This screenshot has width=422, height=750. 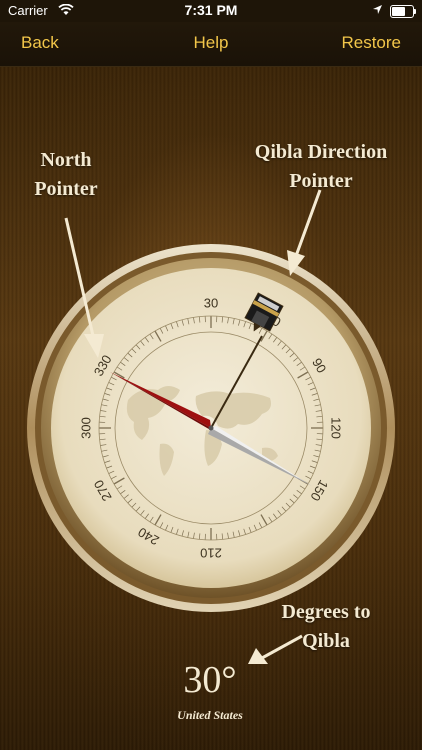 What do you see at coordinates (326, 641) in the screenshot?
I see `degrees-annotation-line2: Qibla` at bounding box center [326, 641].